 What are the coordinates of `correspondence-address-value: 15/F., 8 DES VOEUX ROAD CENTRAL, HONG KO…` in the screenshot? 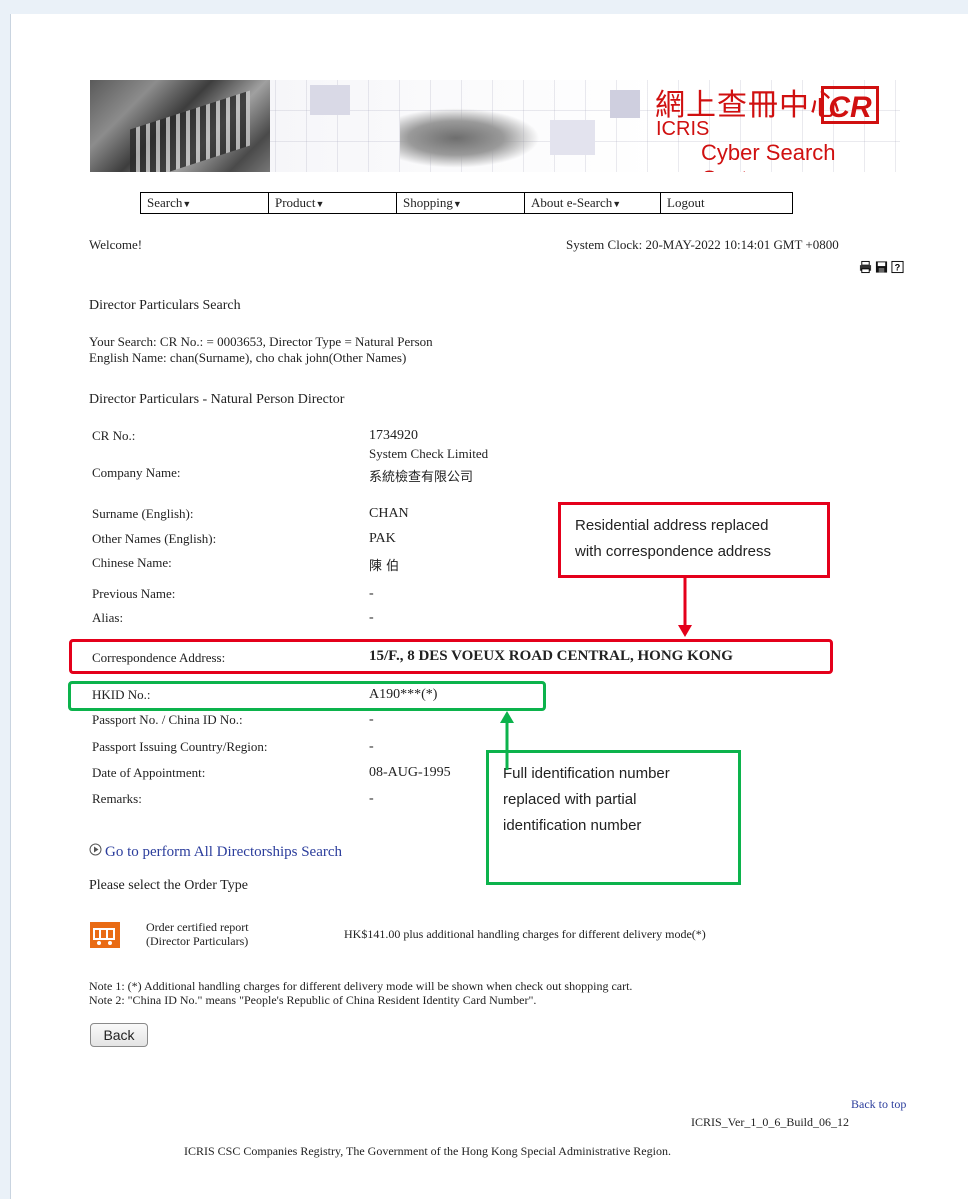 It's located at (551, 656).